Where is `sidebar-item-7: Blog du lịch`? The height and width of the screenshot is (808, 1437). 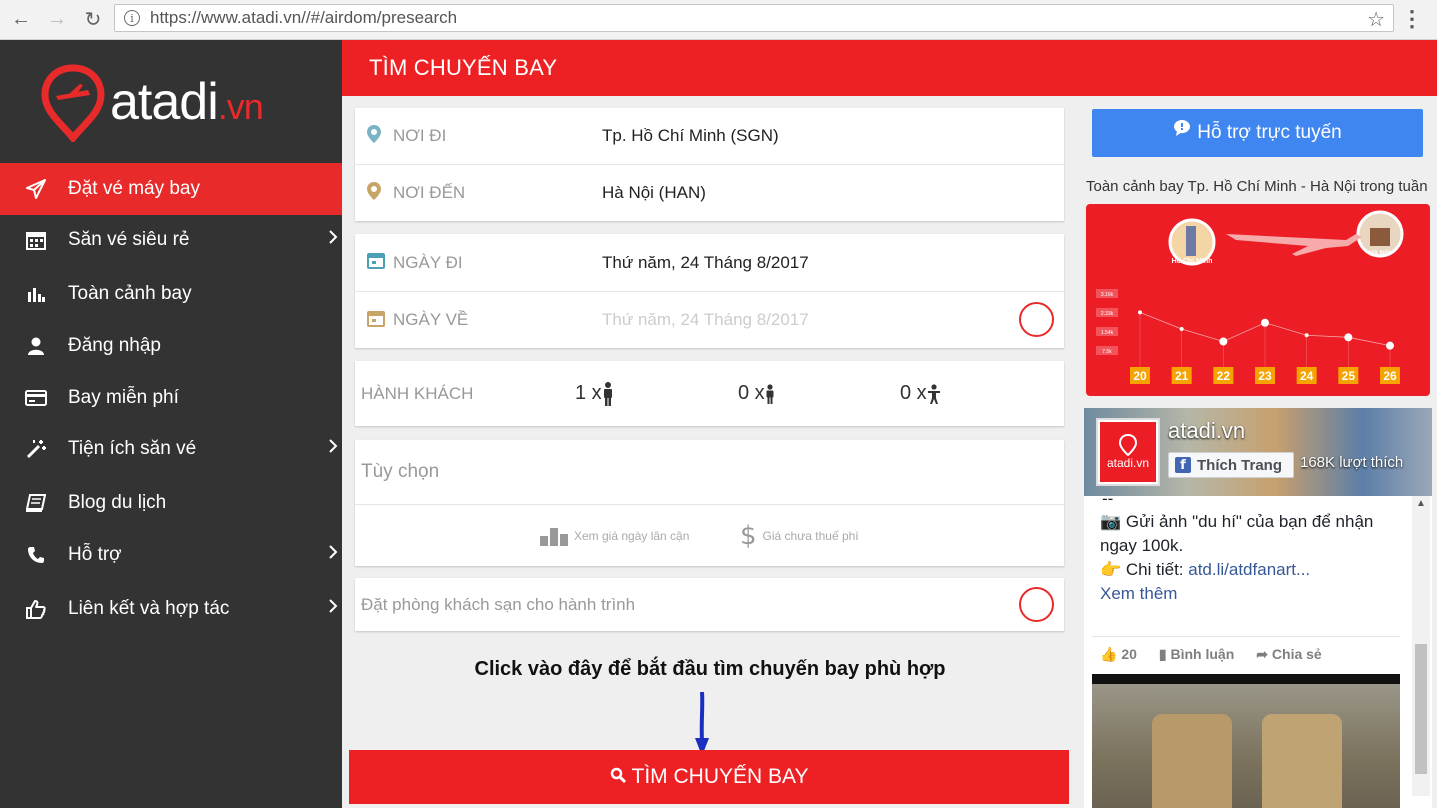 sidebar-item-7: Blog du lịch is located at coordinates (171, 503).